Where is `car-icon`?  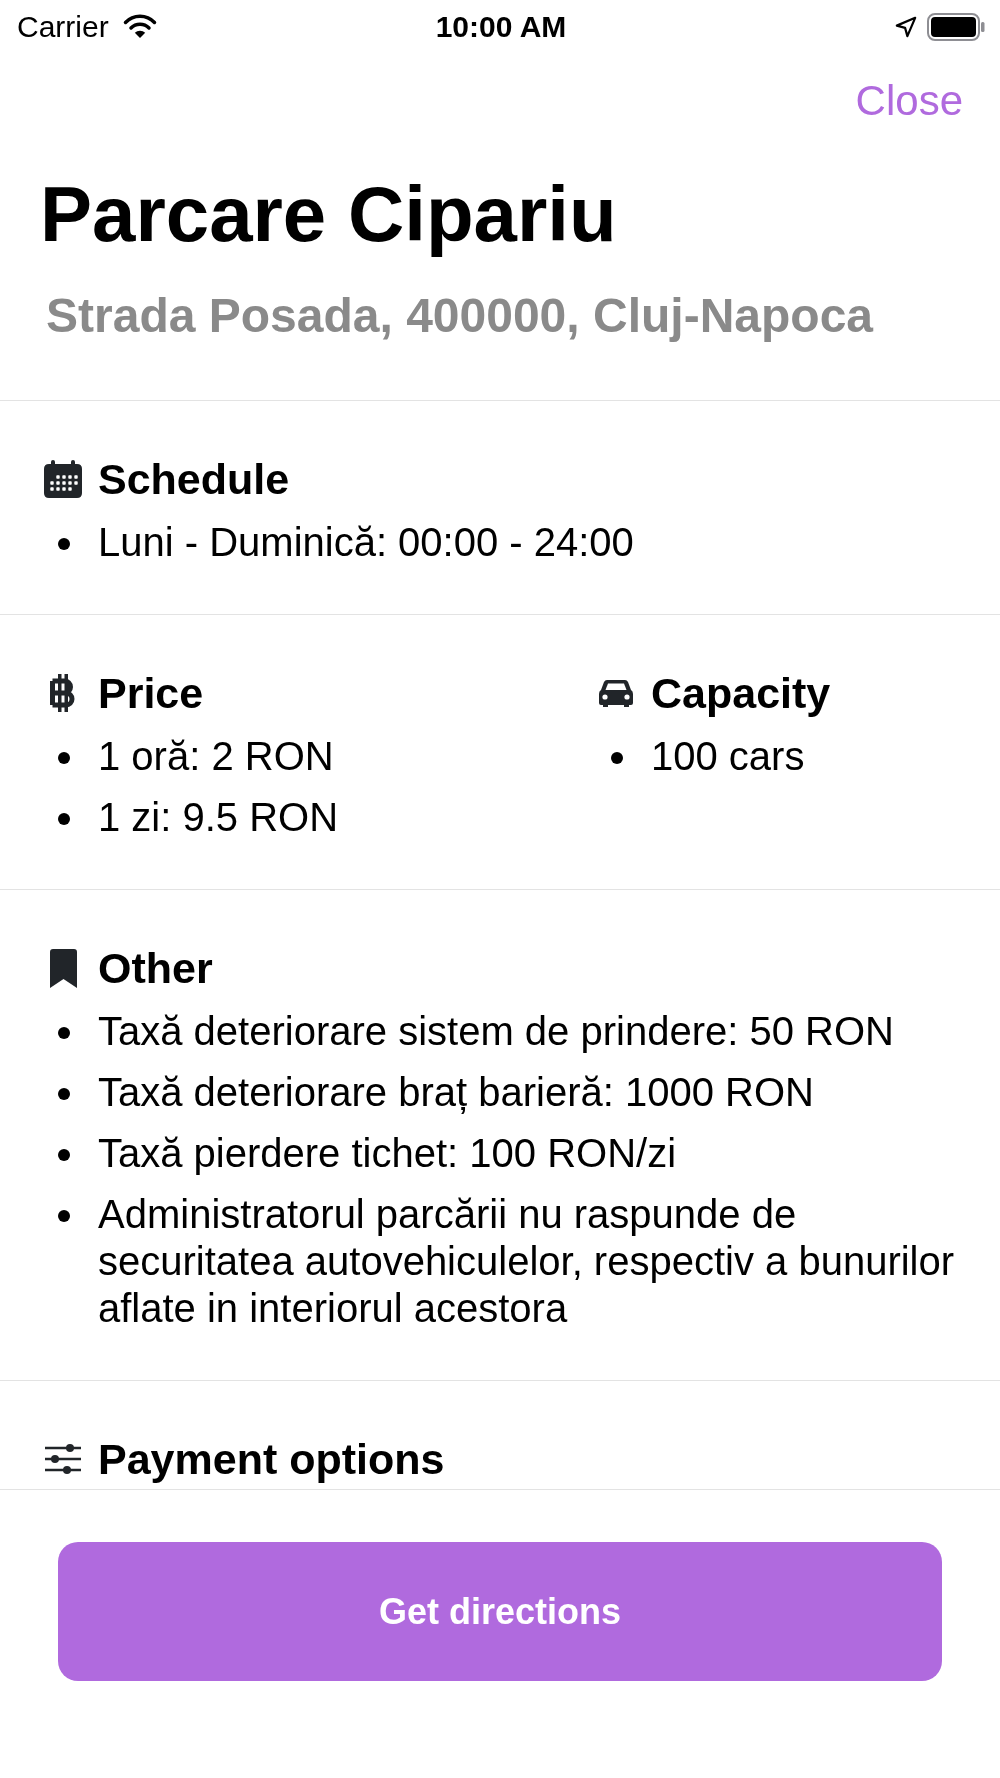
car-icon is located at coordinates (616, 693).